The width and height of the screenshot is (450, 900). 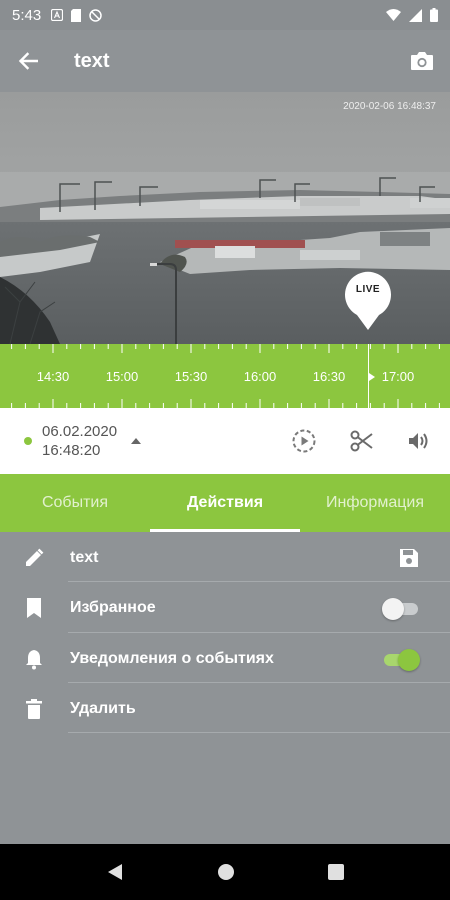 What do you see at coordinates (389, 106) in the screenshot?
I see `video-timestamp: 2020-02-06 16:48:37` at bounding box center [389, 106].